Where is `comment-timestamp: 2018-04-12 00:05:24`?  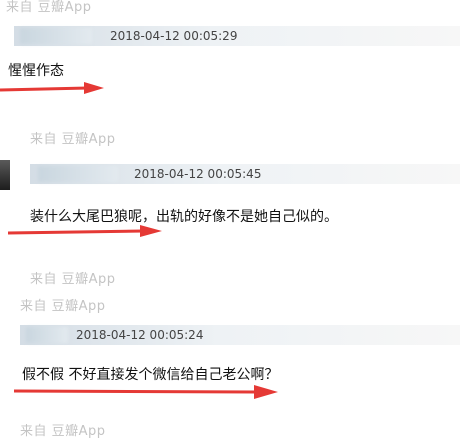
comment-timestamp: 2018-04-12 00:05:24 is located at coordinates (140, 335).